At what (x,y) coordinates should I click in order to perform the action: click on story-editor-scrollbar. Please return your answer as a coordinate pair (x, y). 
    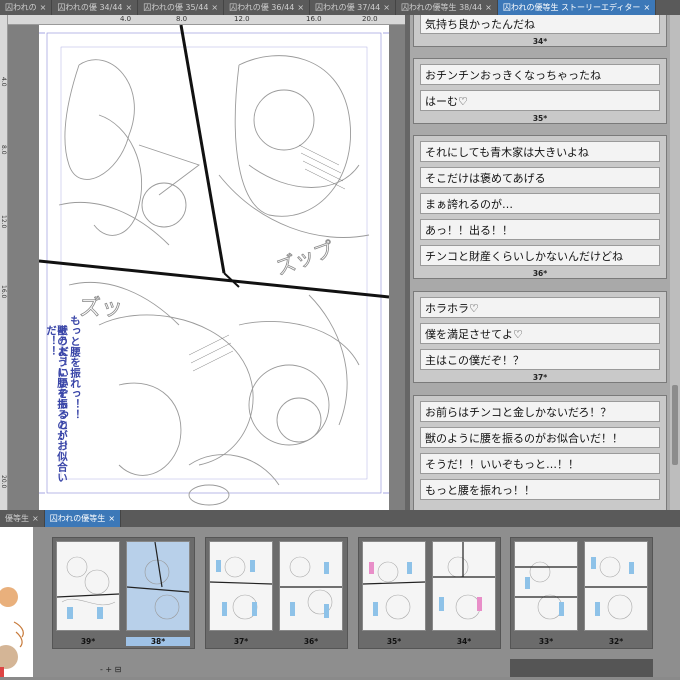
    Looking at the image, I should click on (675, 262).